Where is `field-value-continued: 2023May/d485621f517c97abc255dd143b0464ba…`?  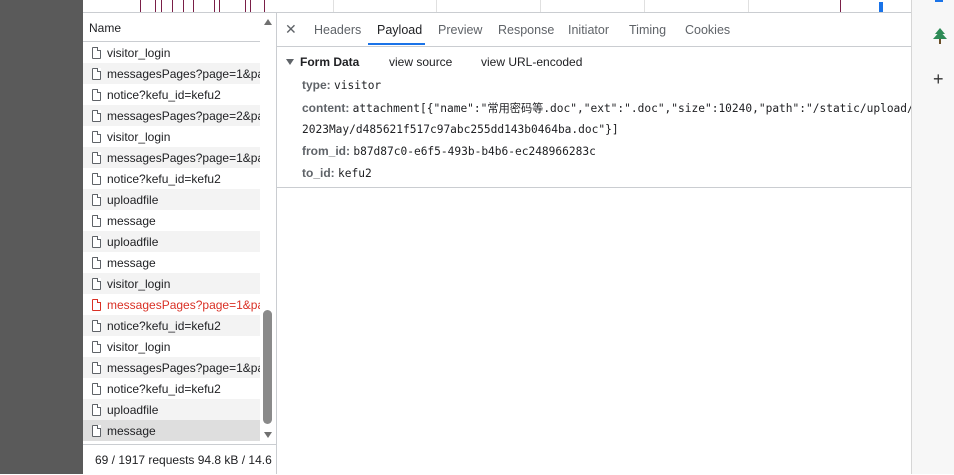
field-value-continued: 2023May/d485621f517c97abc255dd143b0464ba… is located at coordinates (460, 129).